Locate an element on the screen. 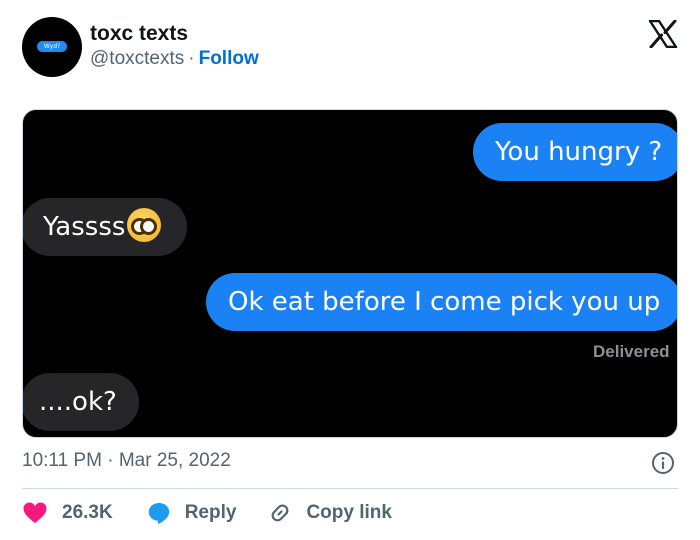 This screenshot has height=540, width=700. pleading-face-emoji-icon is located at coordinates (144, 225).